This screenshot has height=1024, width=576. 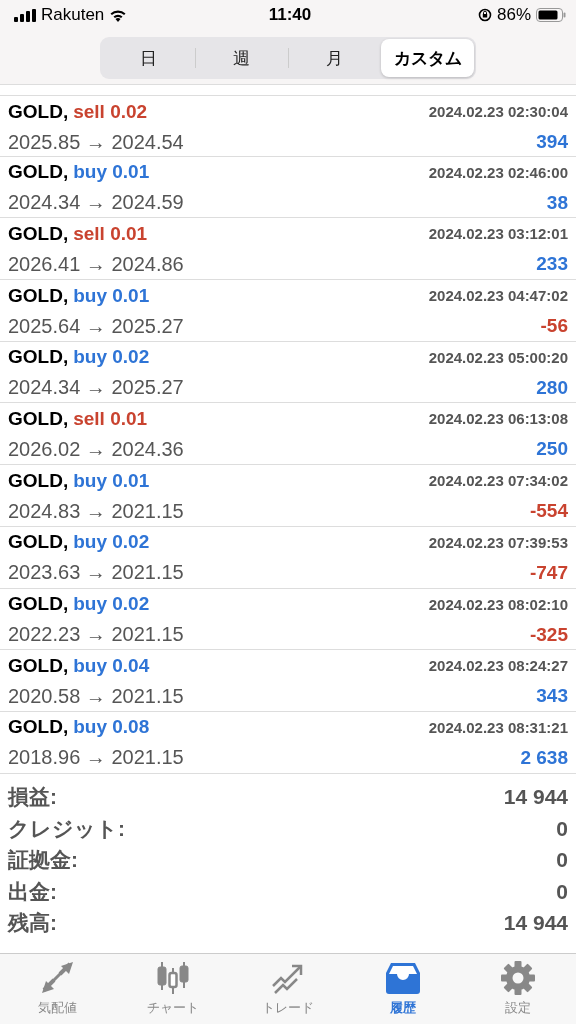 What do you see at coordinates (543, 757) in the screenshot?
I see `deal-profit: 2 638` at bounding box center [543, 757].